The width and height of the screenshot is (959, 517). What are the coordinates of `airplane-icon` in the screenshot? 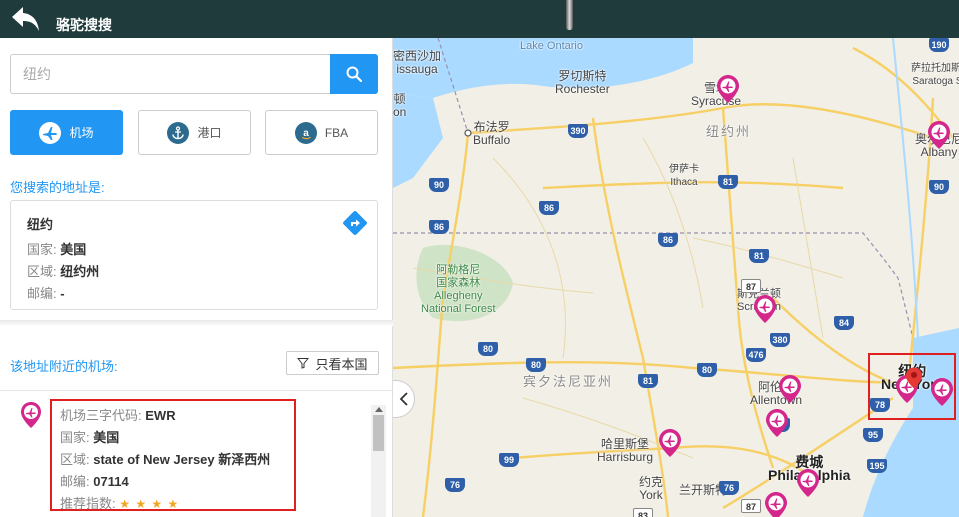 It's located at (50, 132).